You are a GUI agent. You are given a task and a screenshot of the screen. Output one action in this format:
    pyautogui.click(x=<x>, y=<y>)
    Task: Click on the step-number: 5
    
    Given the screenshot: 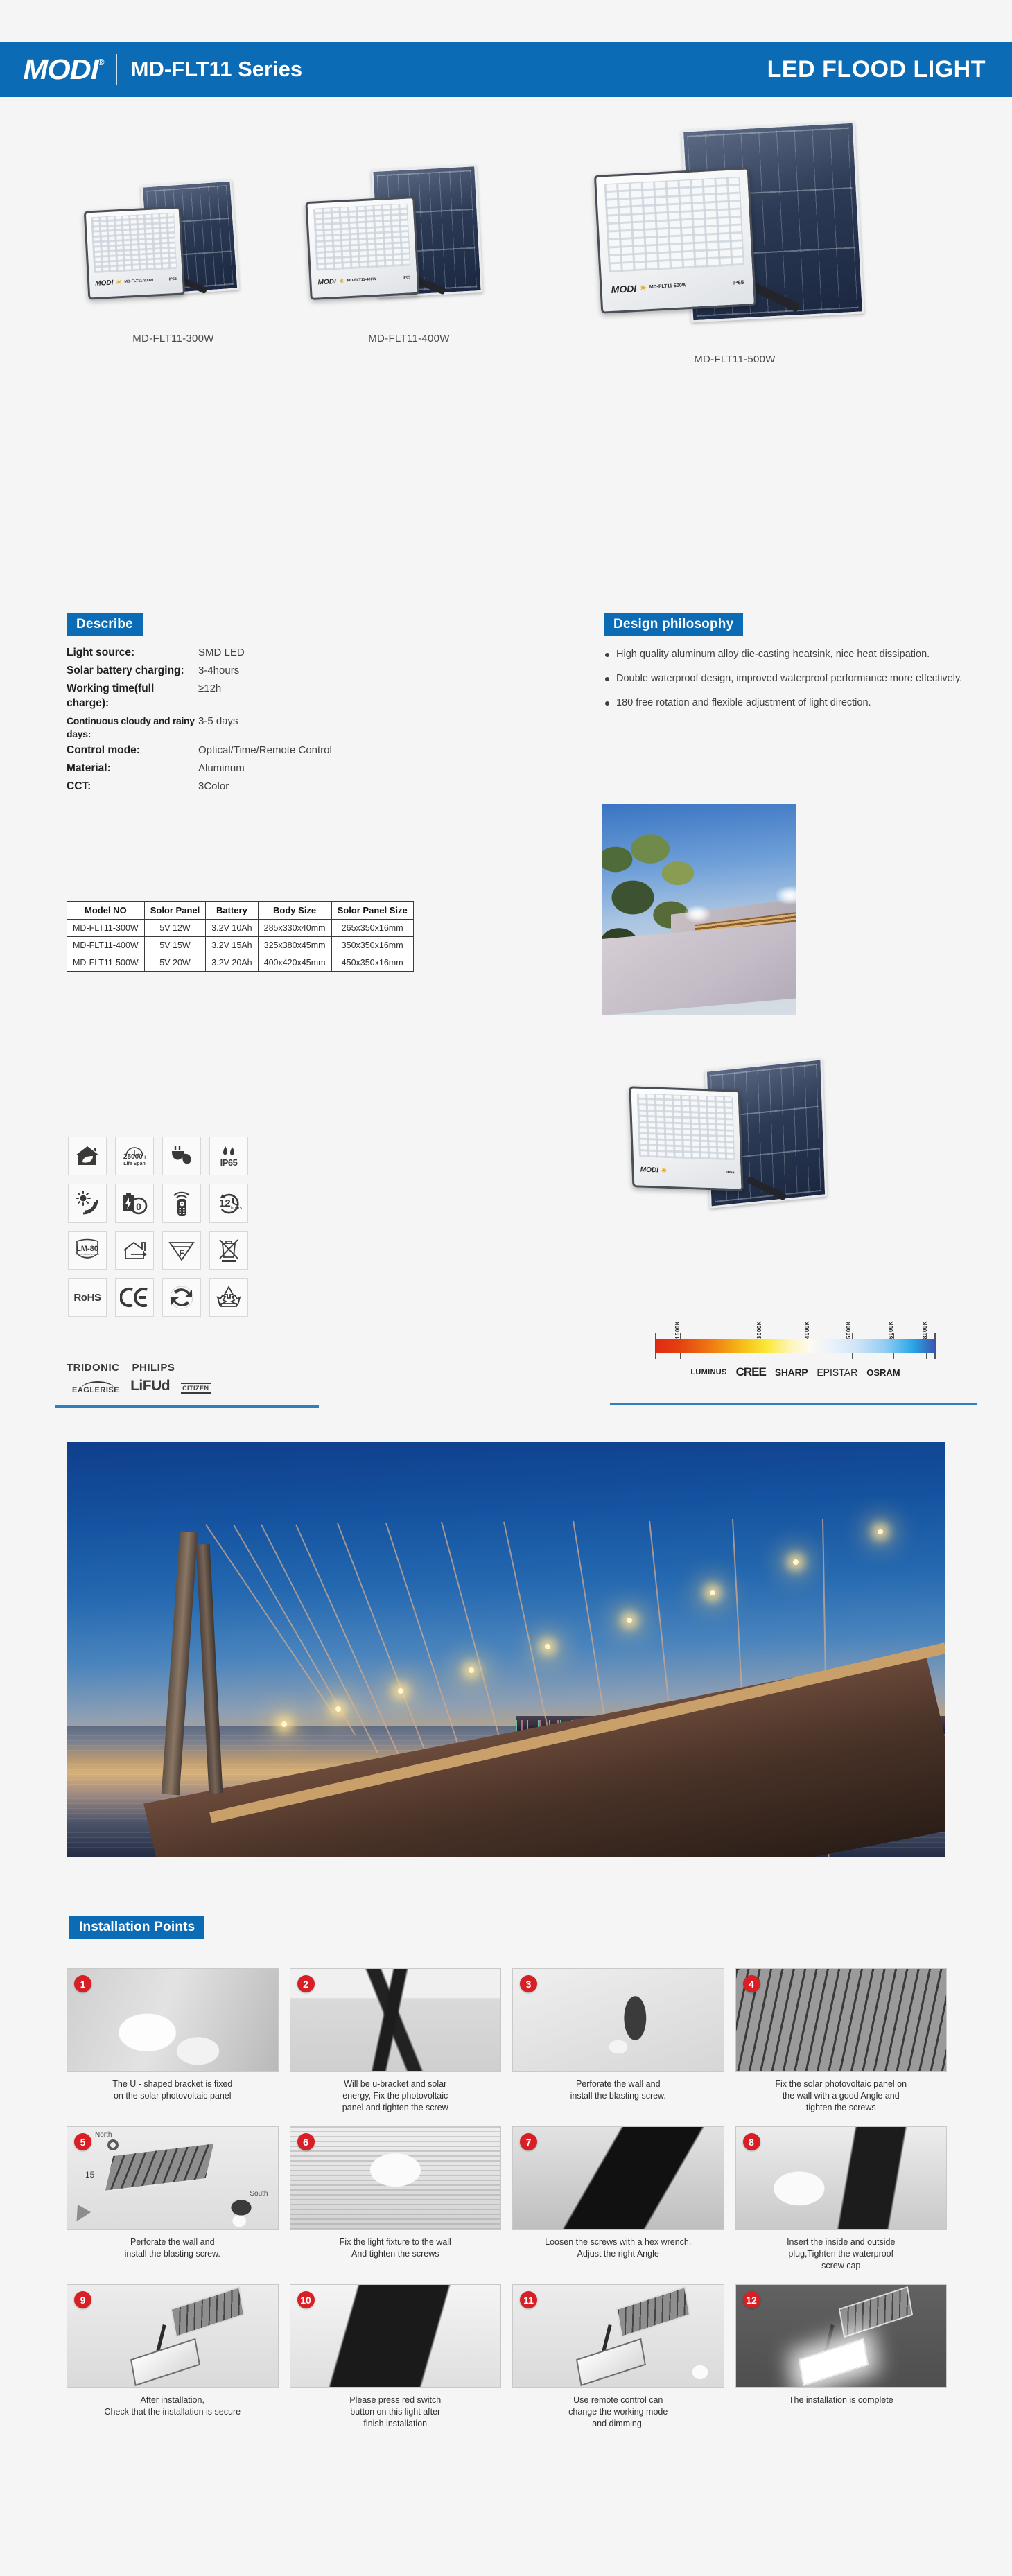 What is the action you would take?
    pyautogui.click(x=83, y=2141)
    